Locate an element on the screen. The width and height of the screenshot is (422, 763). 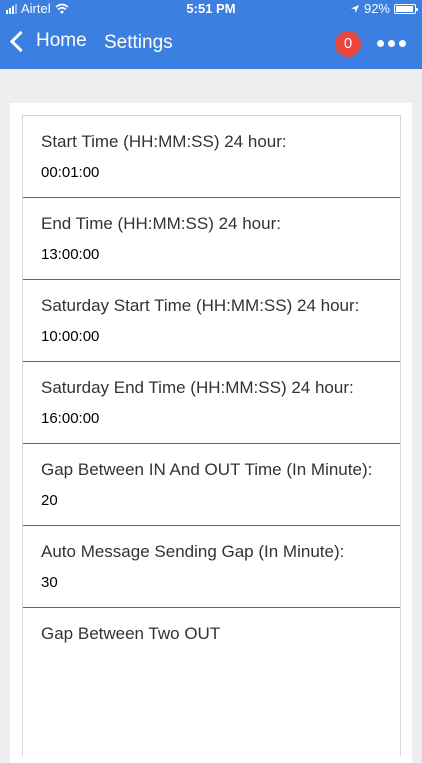
back-label: Home is located at coordinates (61, 40).